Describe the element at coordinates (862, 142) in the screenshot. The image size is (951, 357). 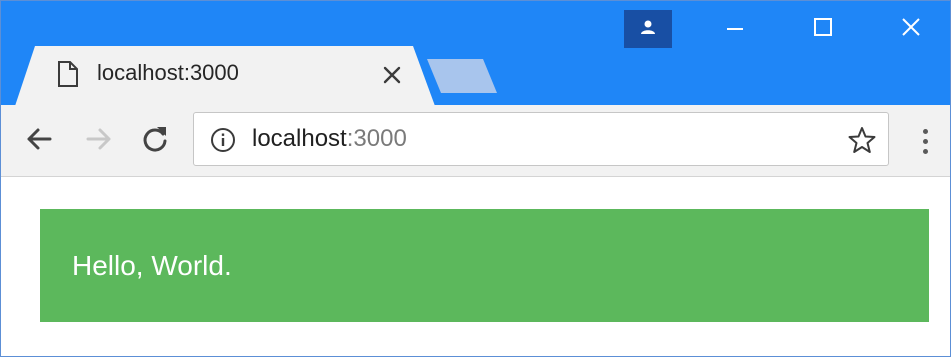
I see `star-icon` at that location.